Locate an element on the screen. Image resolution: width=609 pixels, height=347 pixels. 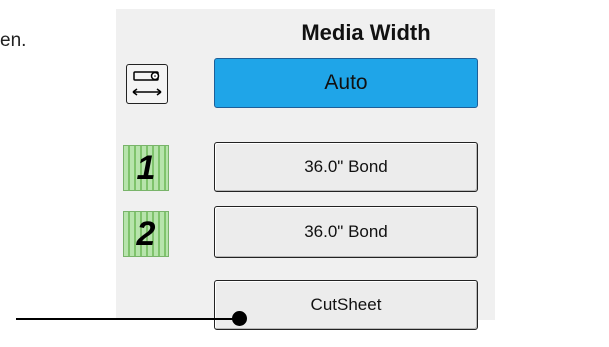
callout-line is located at coordinates (128, 319).